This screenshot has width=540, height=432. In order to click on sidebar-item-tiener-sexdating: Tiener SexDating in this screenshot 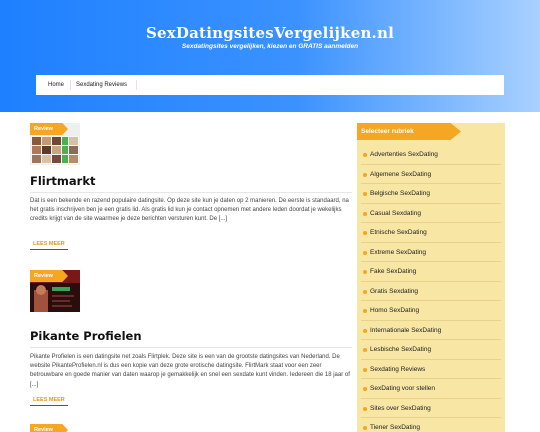, I will do `click(431, 425)`.